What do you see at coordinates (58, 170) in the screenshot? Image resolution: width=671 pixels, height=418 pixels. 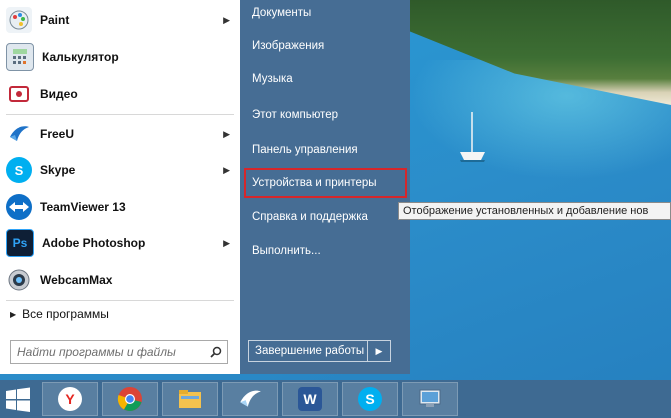 I see `program-label: Skype` at bounding box center [58, 170].